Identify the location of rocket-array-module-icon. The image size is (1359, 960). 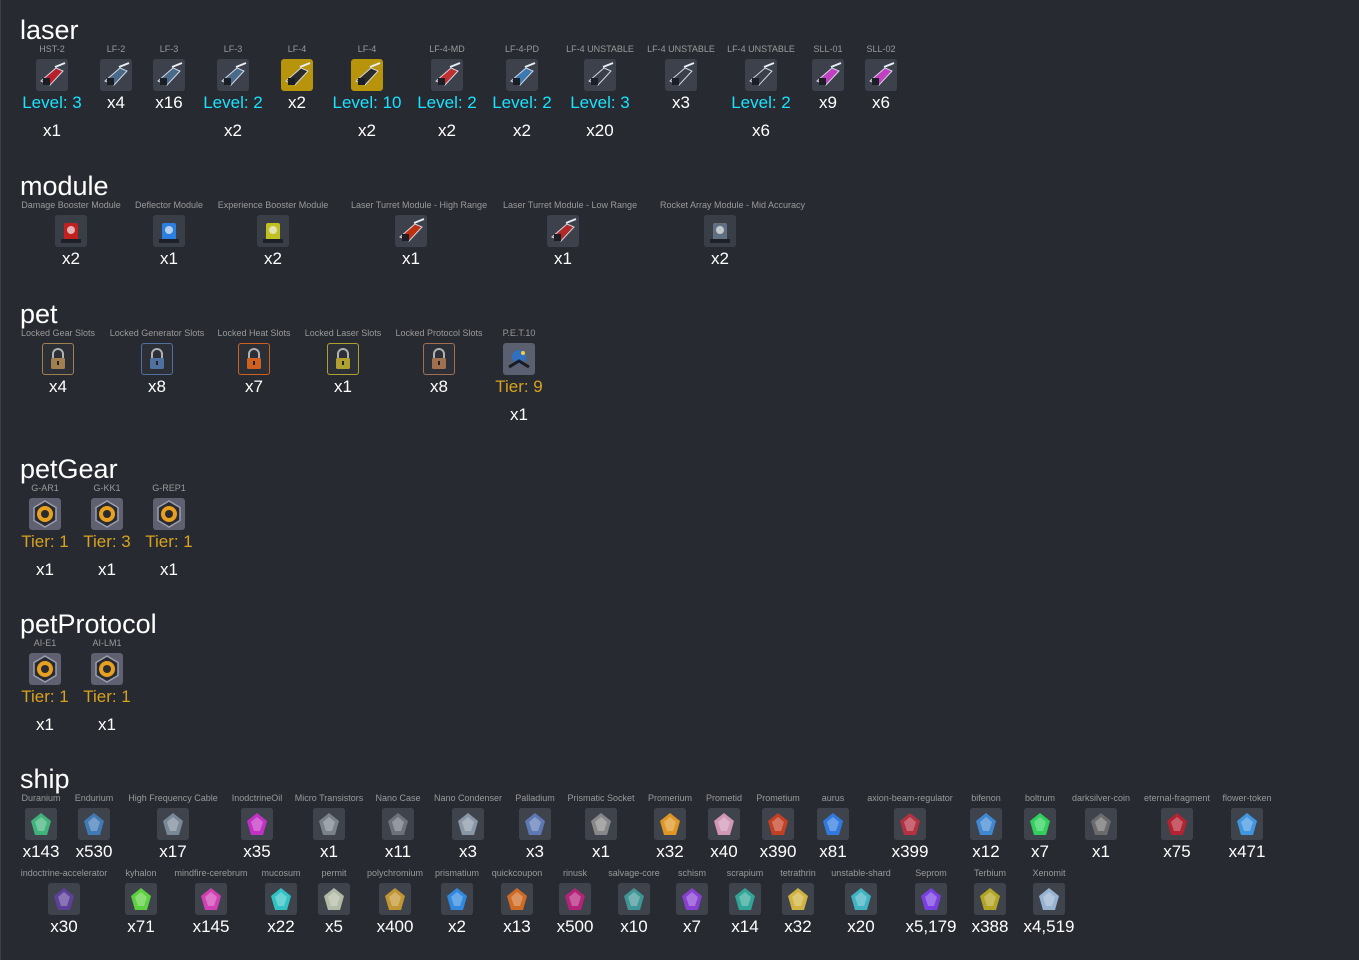
(720, 231).